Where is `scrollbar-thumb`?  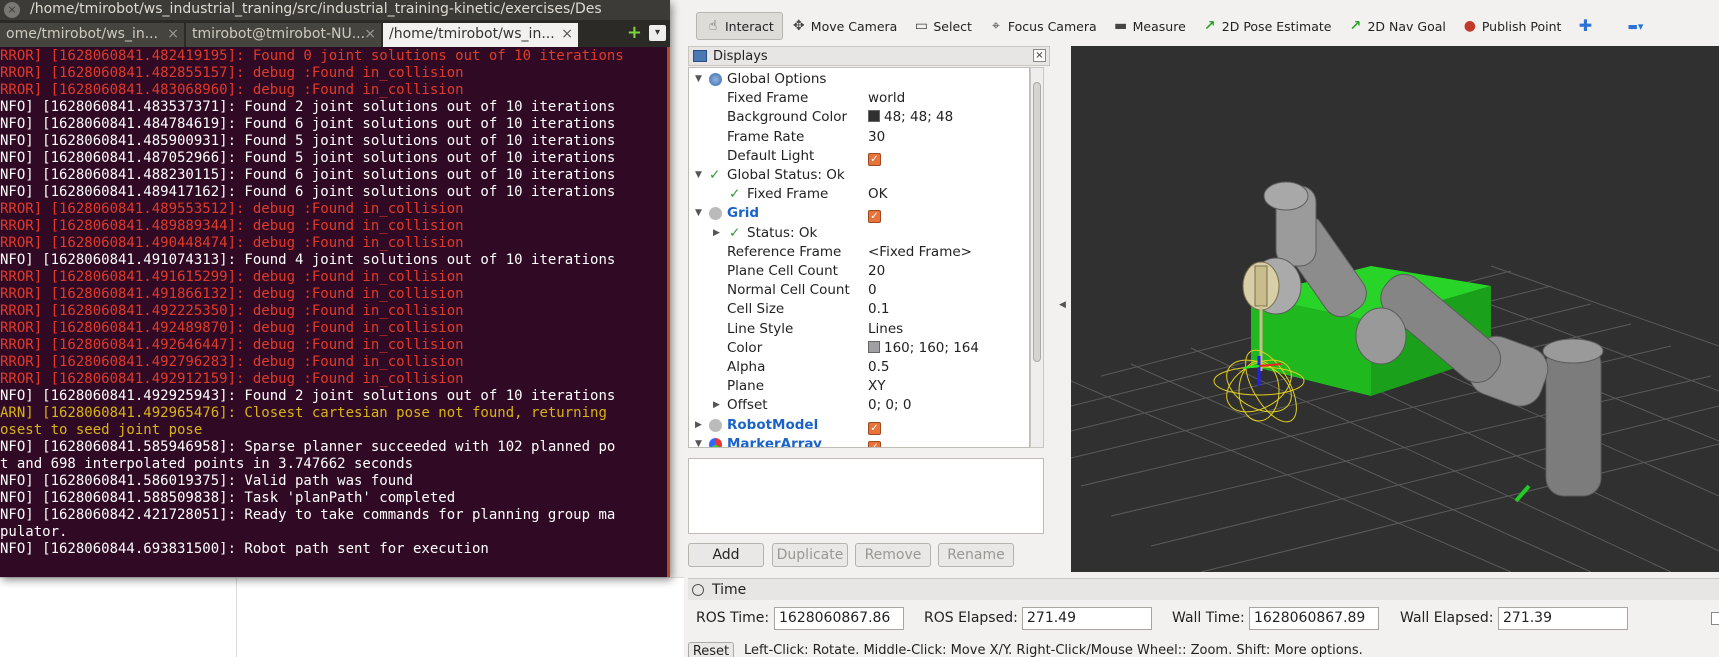 scrollbar-thumb is located at coordinates (1037, 222).